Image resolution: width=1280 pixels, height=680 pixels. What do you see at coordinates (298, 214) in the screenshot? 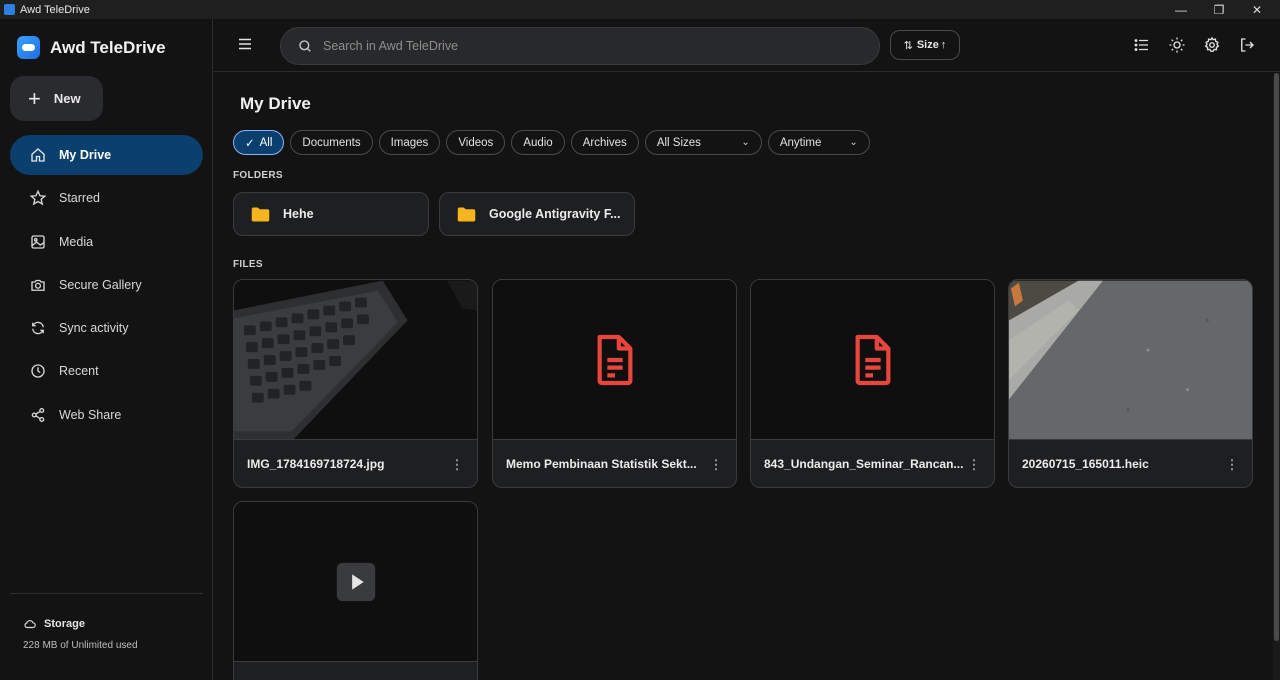
I see `folder-name: Hehe` at bounding box center [298, 214].